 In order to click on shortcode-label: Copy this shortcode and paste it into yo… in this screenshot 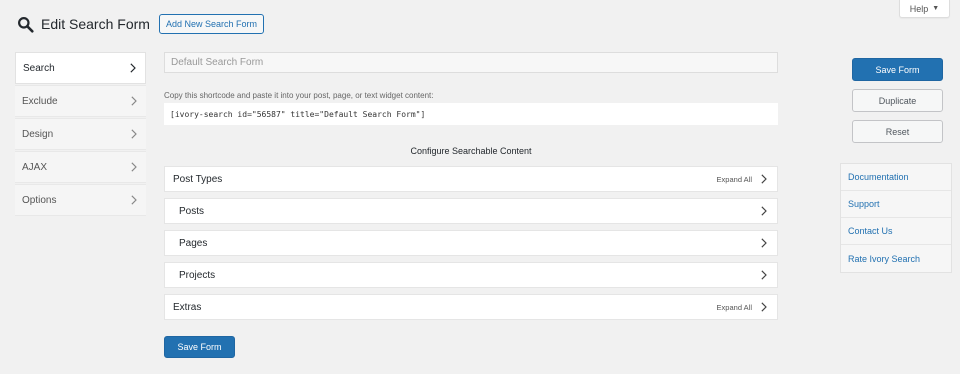, I will do `click(299, 95)`.